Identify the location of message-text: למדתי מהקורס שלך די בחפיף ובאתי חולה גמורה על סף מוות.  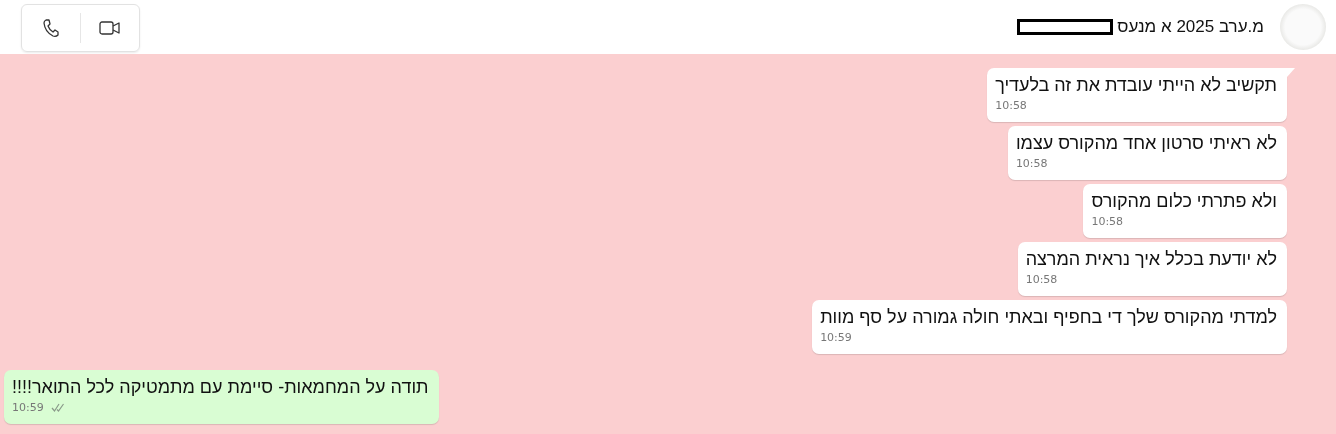
(1048, 317).